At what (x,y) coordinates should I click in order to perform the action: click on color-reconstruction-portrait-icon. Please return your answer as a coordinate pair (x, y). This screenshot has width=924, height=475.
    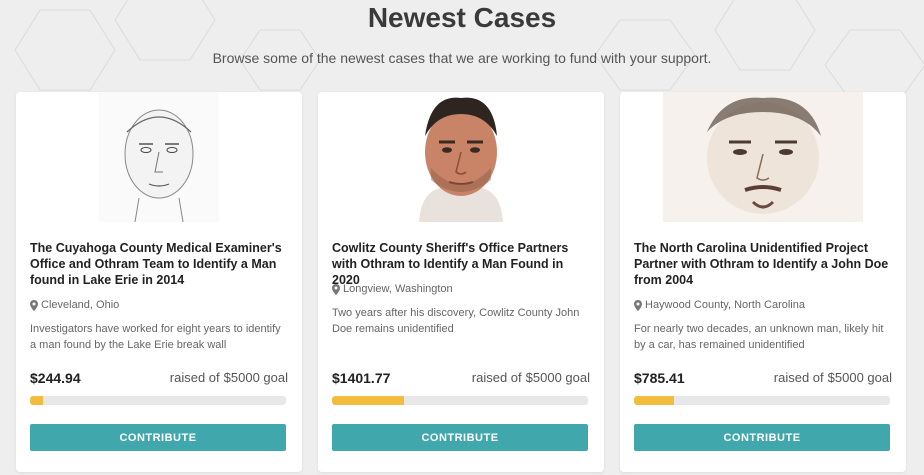
    Looking at the image, I should click on (461, 157).